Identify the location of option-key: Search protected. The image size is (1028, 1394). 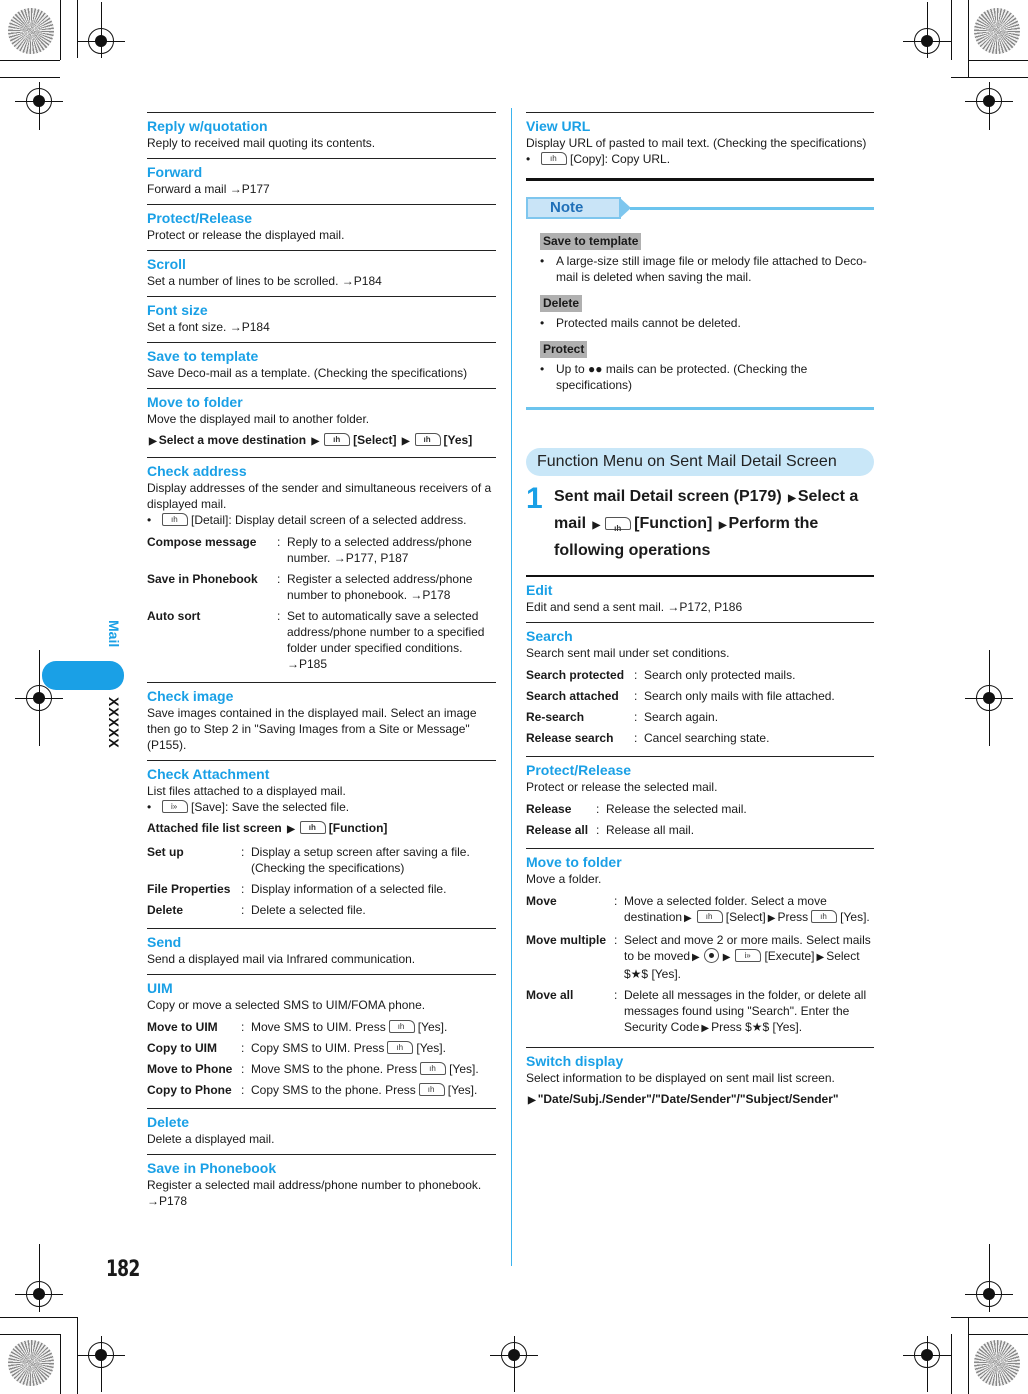
(575, 675).